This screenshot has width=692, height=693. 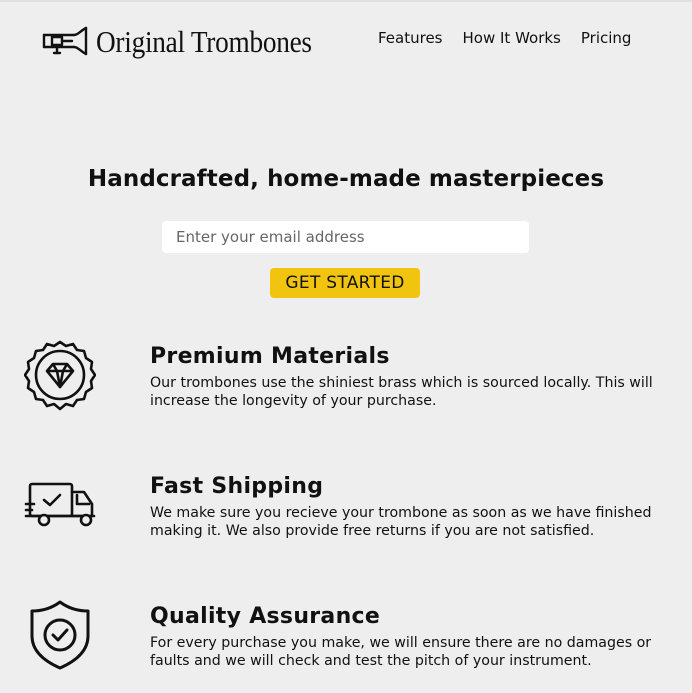 What do you see at coordinates (265, 616) in the screenshot?
I see `feature-title: Quality Assurance` at bounding box center [265, 616].